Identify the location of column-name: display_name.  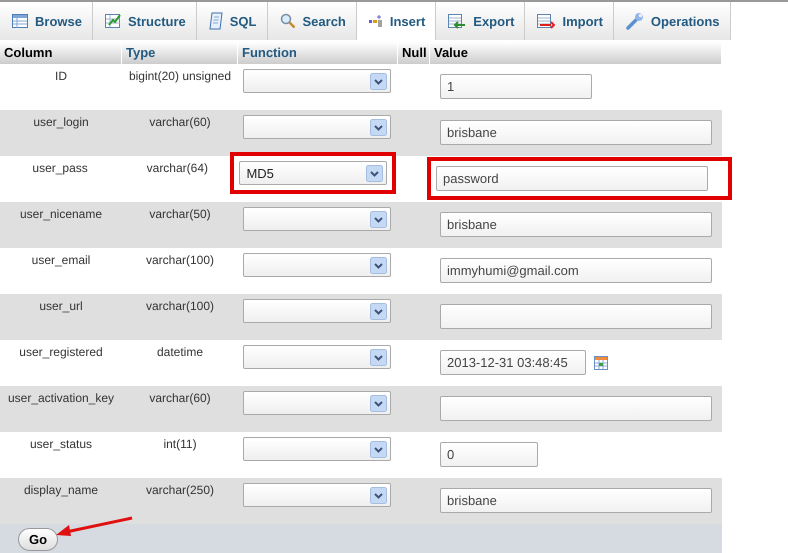
(61, 490).